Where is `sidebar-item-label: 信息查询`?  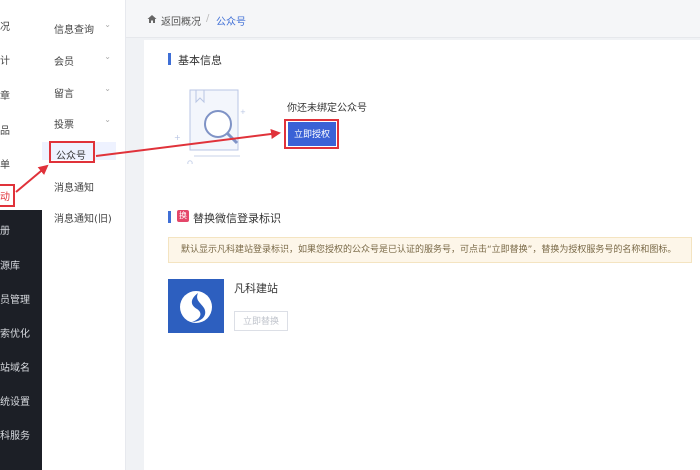 sidebar-item-label: 信息查询 is located at coordinates (74, 30).